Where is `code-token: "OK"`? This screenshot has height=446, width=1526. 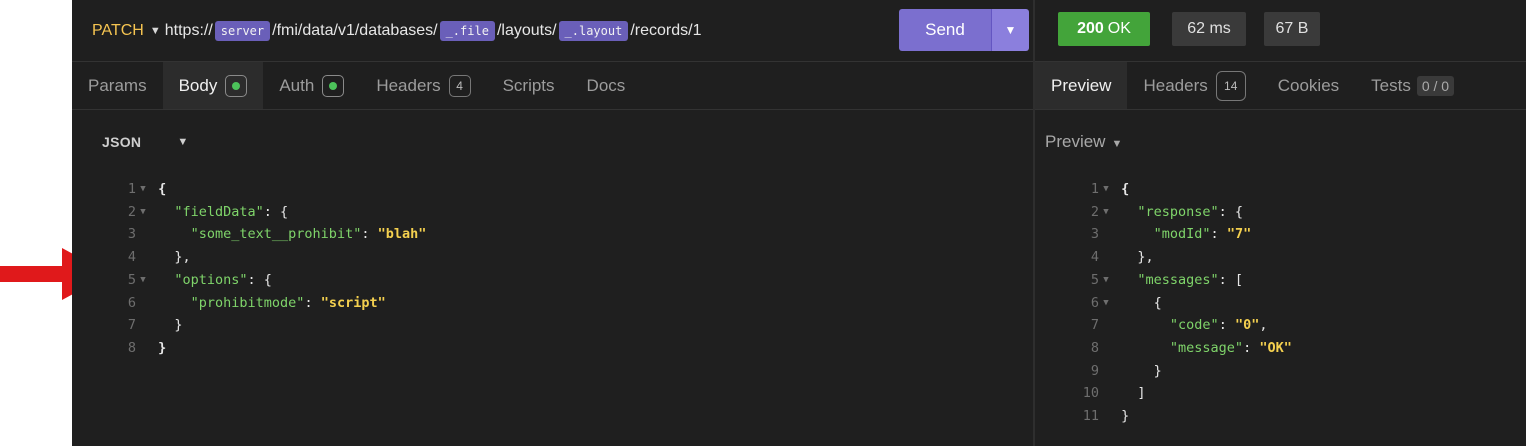
code-token: "OK" is located at coordinates (1275, 347).